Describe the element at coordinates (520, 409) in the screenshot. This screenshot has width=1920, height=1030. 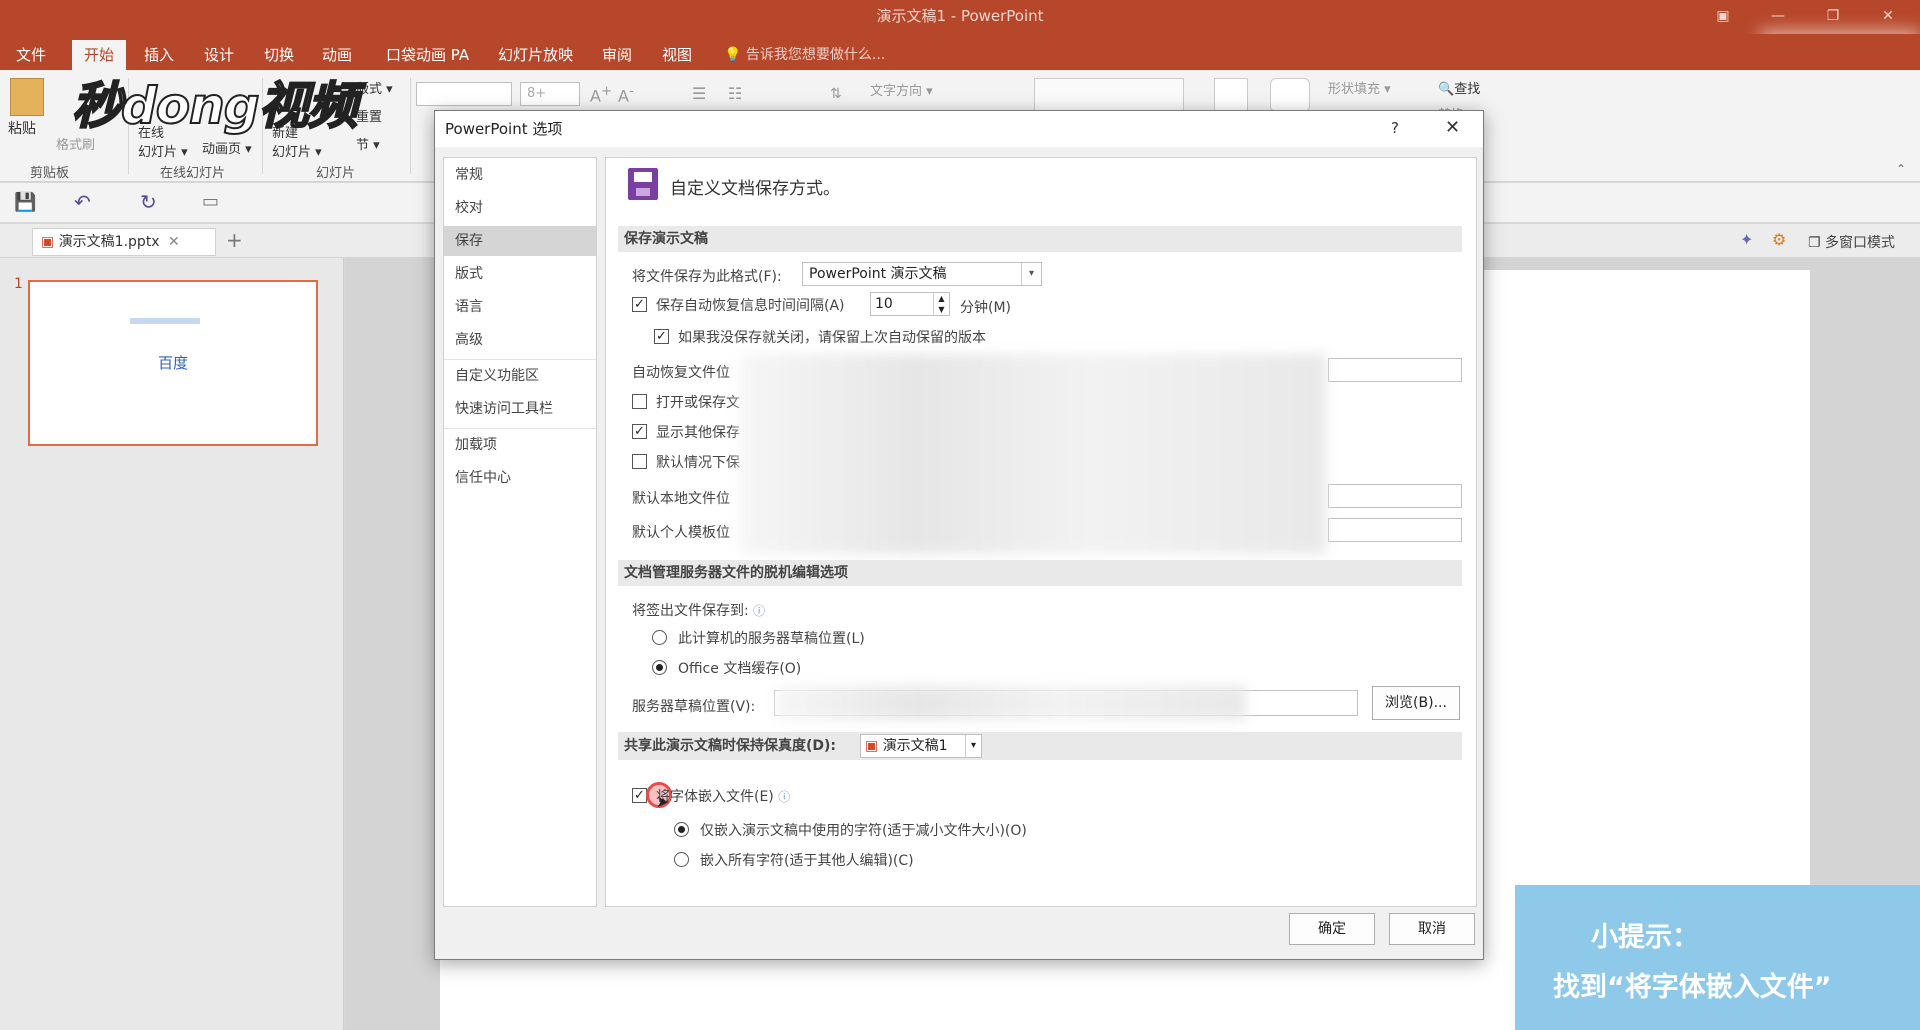
I see `nav-quick-access: 快速访问工具栏` at that location.